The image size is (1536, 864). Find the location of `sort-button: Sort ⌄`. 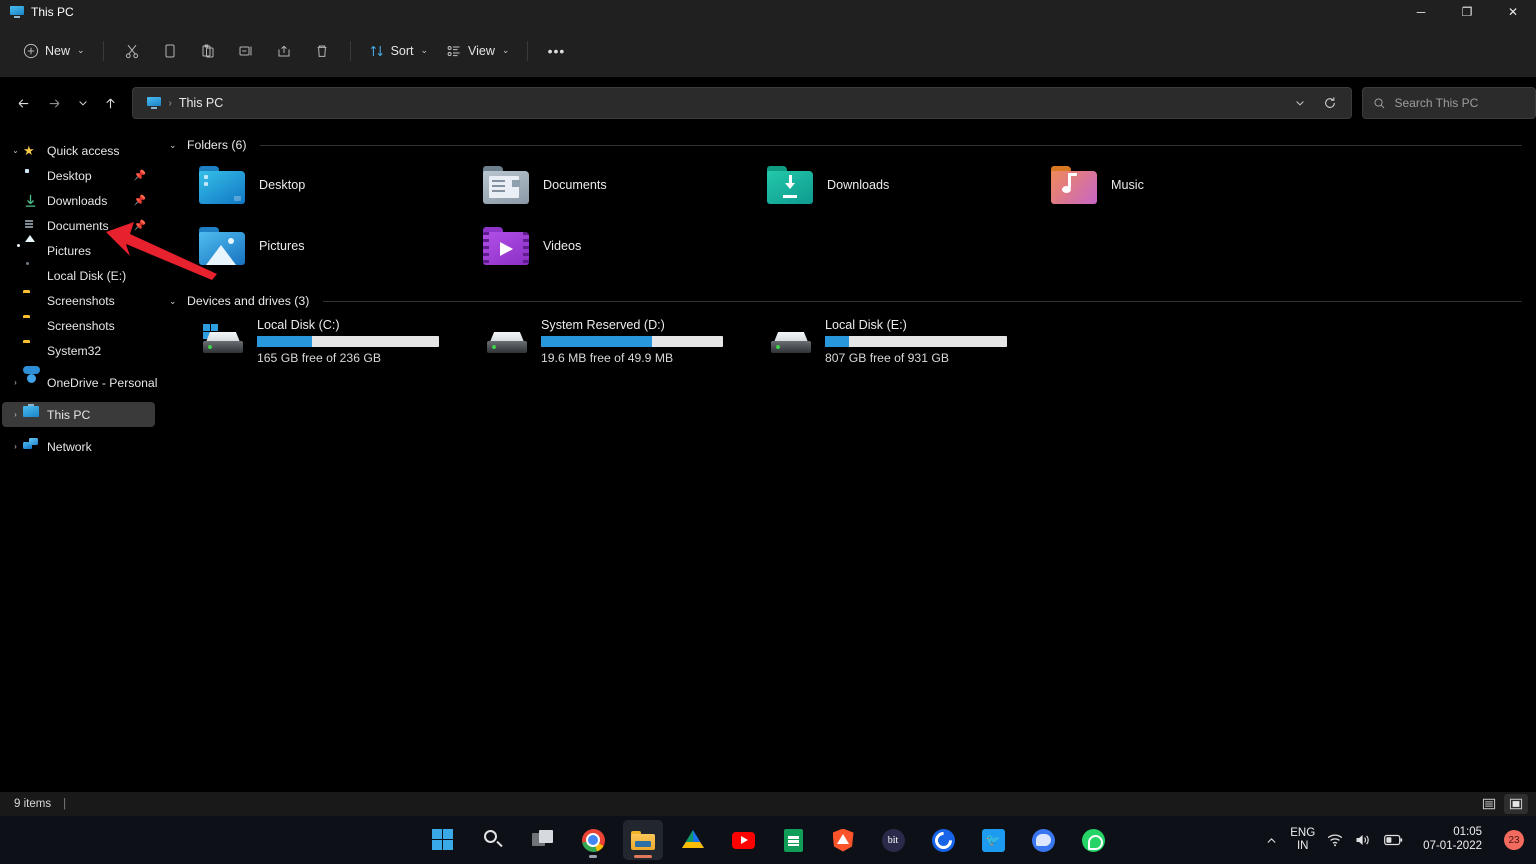

sort-button: Sort ⌄ is located at coordinates (398, 51).